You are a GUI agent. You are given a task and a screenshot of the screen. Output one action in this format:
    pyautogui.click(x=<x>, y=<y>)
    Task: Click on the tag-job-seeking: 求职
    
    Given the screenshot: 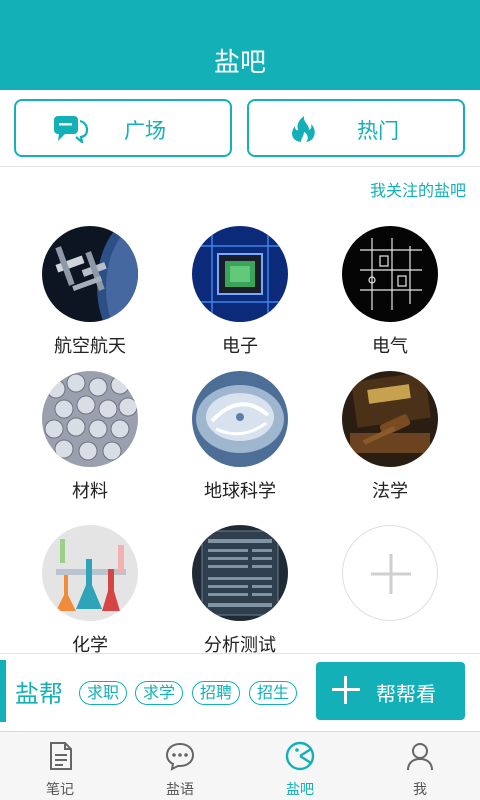 What is the action you would take?
    pyautogui.click(x=103, y=693)
    